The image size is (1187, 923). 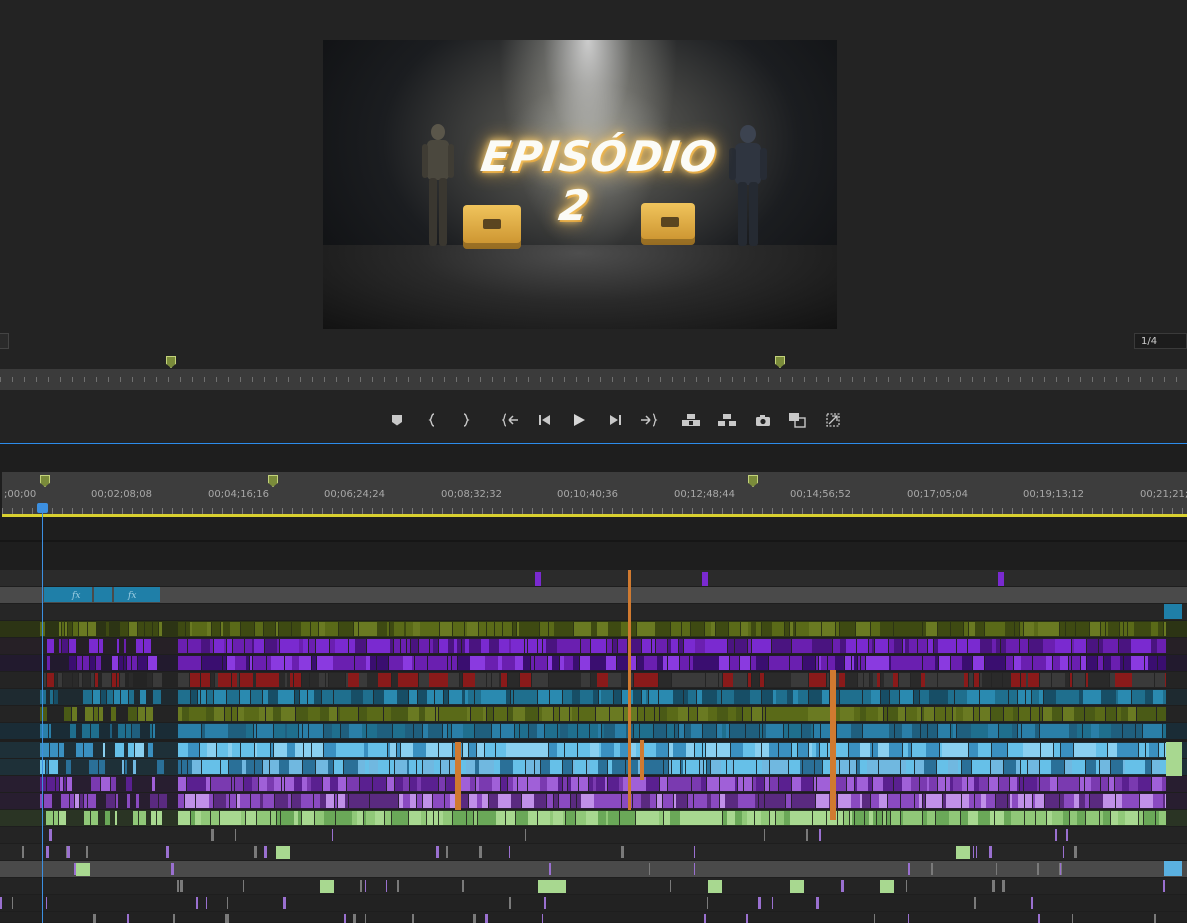 What do you see at coordinates (780, 362) in the screenshot?
I see `monitor-marker` at bounding box center [780, 362].